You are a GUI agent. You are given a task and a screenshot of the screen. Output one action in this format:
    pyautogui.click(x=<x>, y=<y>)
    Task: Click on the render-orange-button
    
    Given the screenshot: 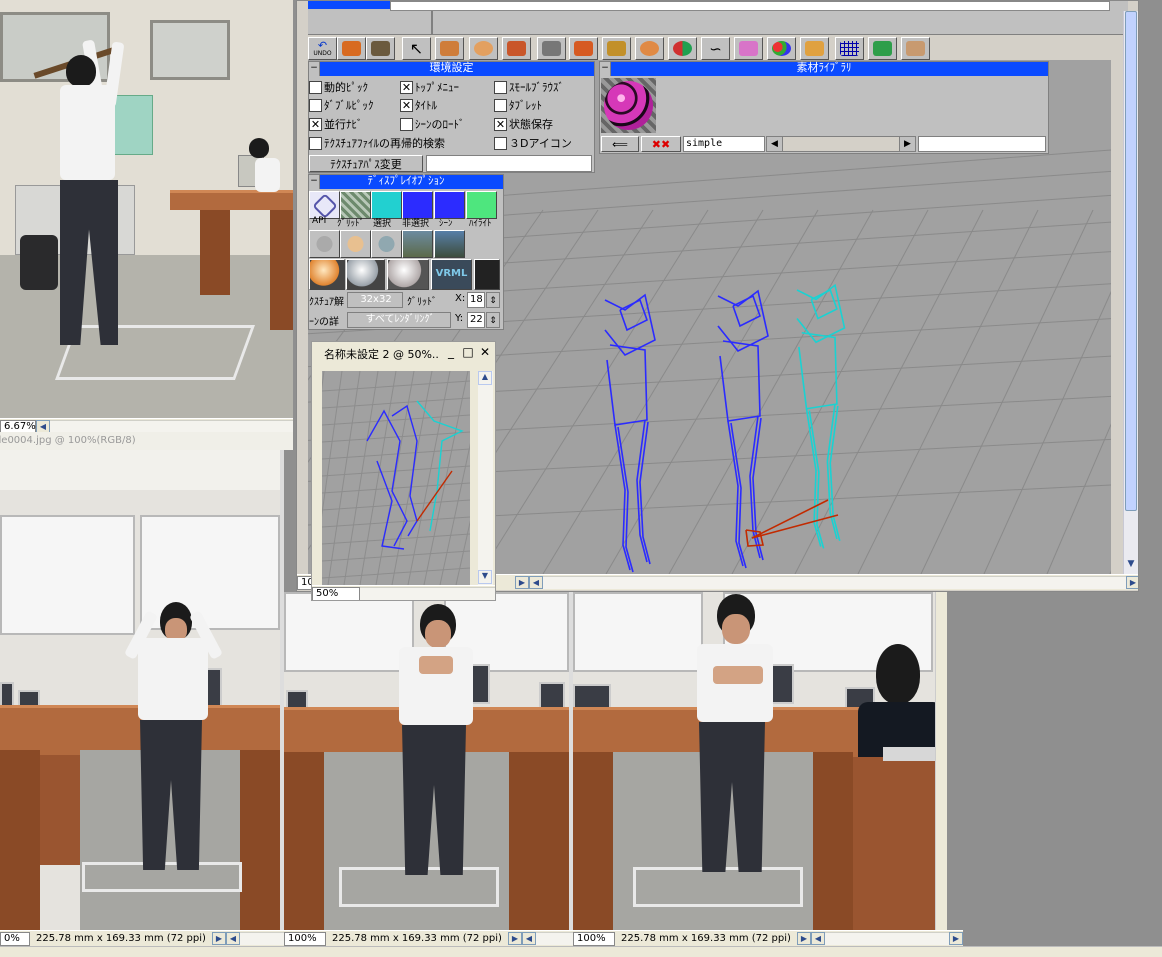 What is the action you would take?
    pyautogui.click(x=327, y=274)
    